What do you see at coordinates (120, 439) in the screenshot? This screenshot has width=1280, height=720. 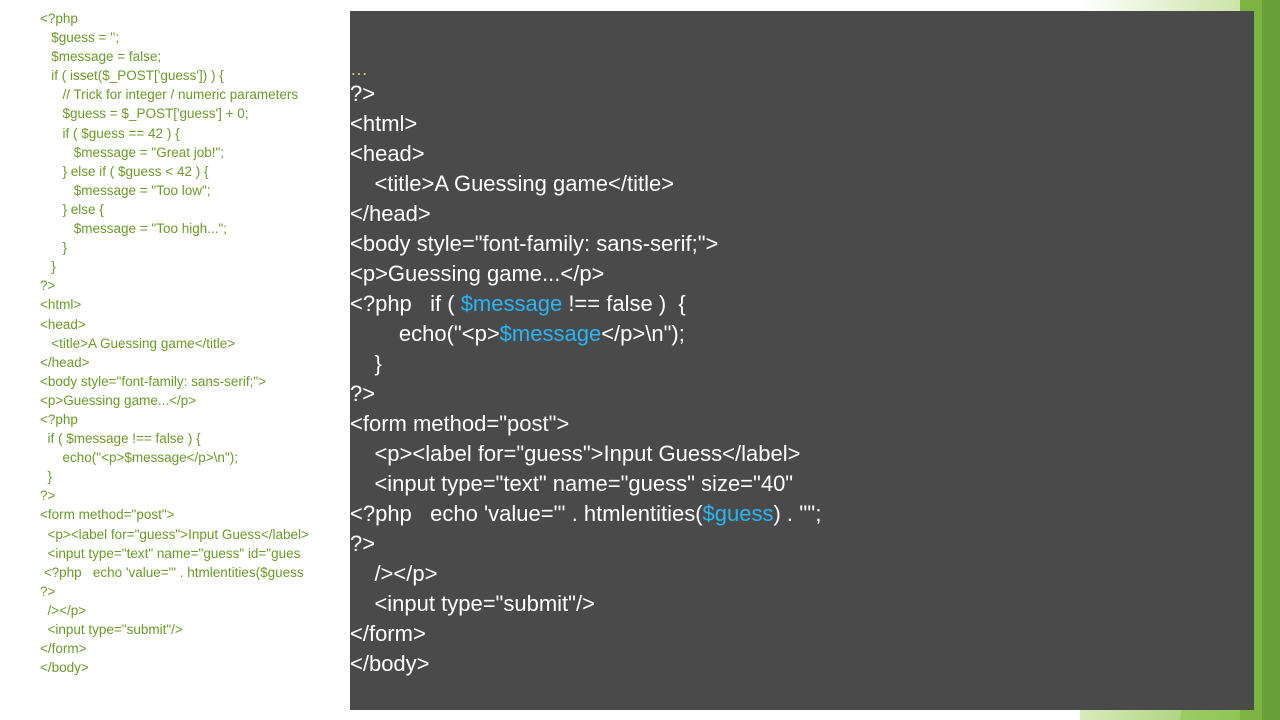 I see `source-line: if ( $message !== false ) {` at bounding box center [120, 439].